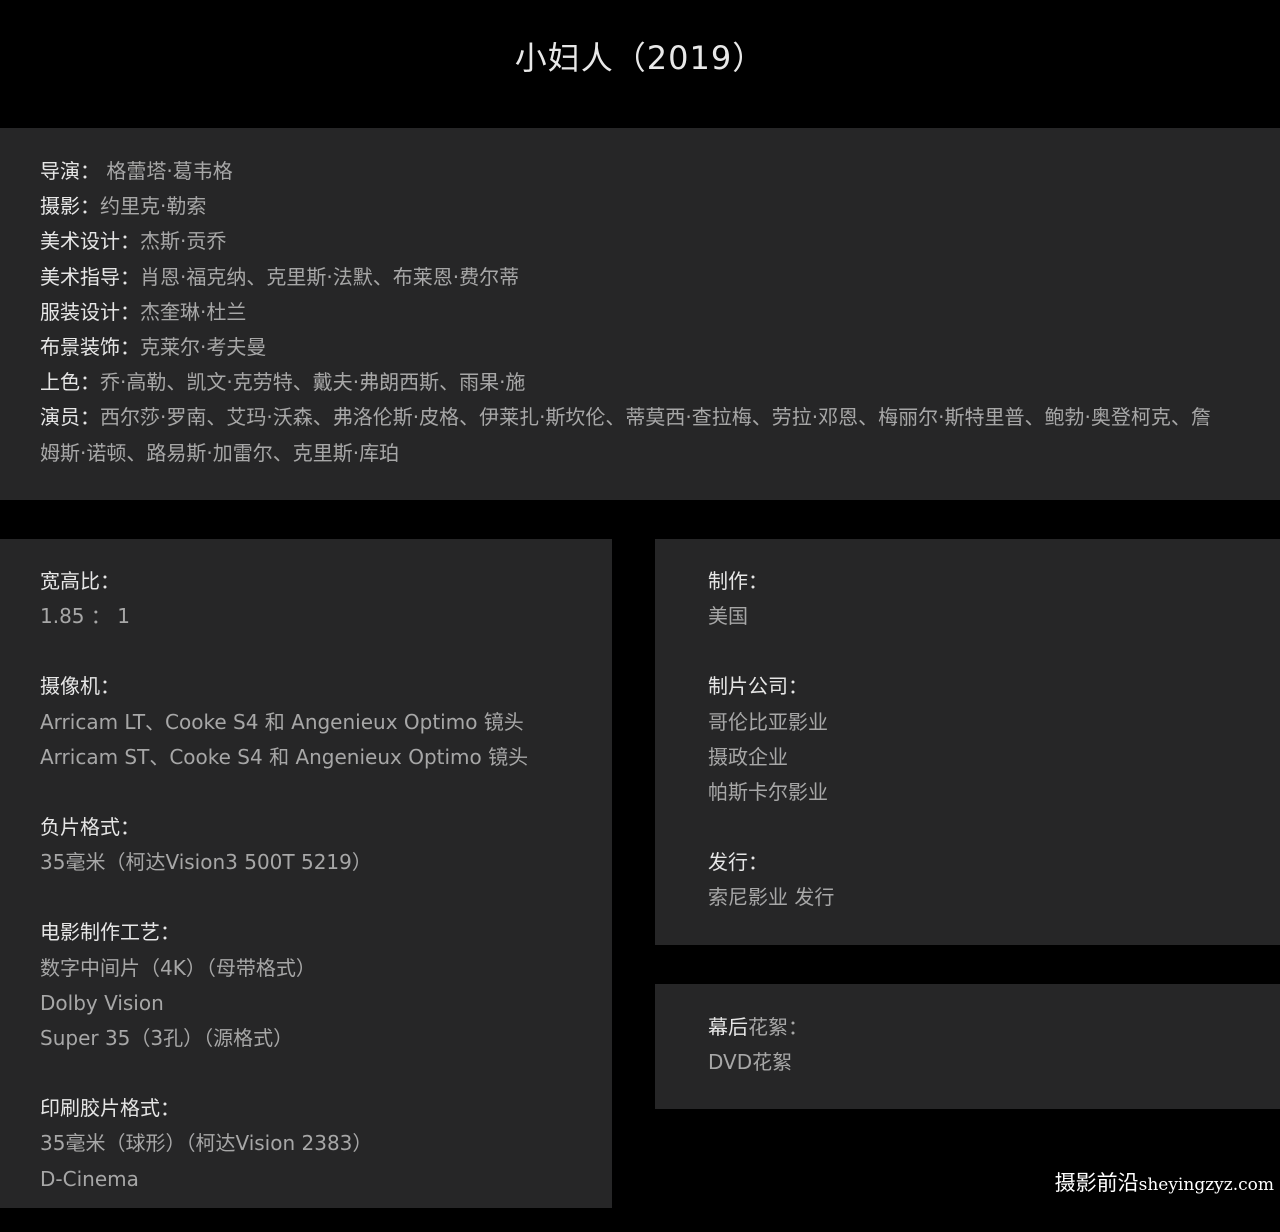 This screenshot has height=1232, width=1280. I want to click on credit-director: 导演： 格蕾塔·葛韦格, so click(630, 171).